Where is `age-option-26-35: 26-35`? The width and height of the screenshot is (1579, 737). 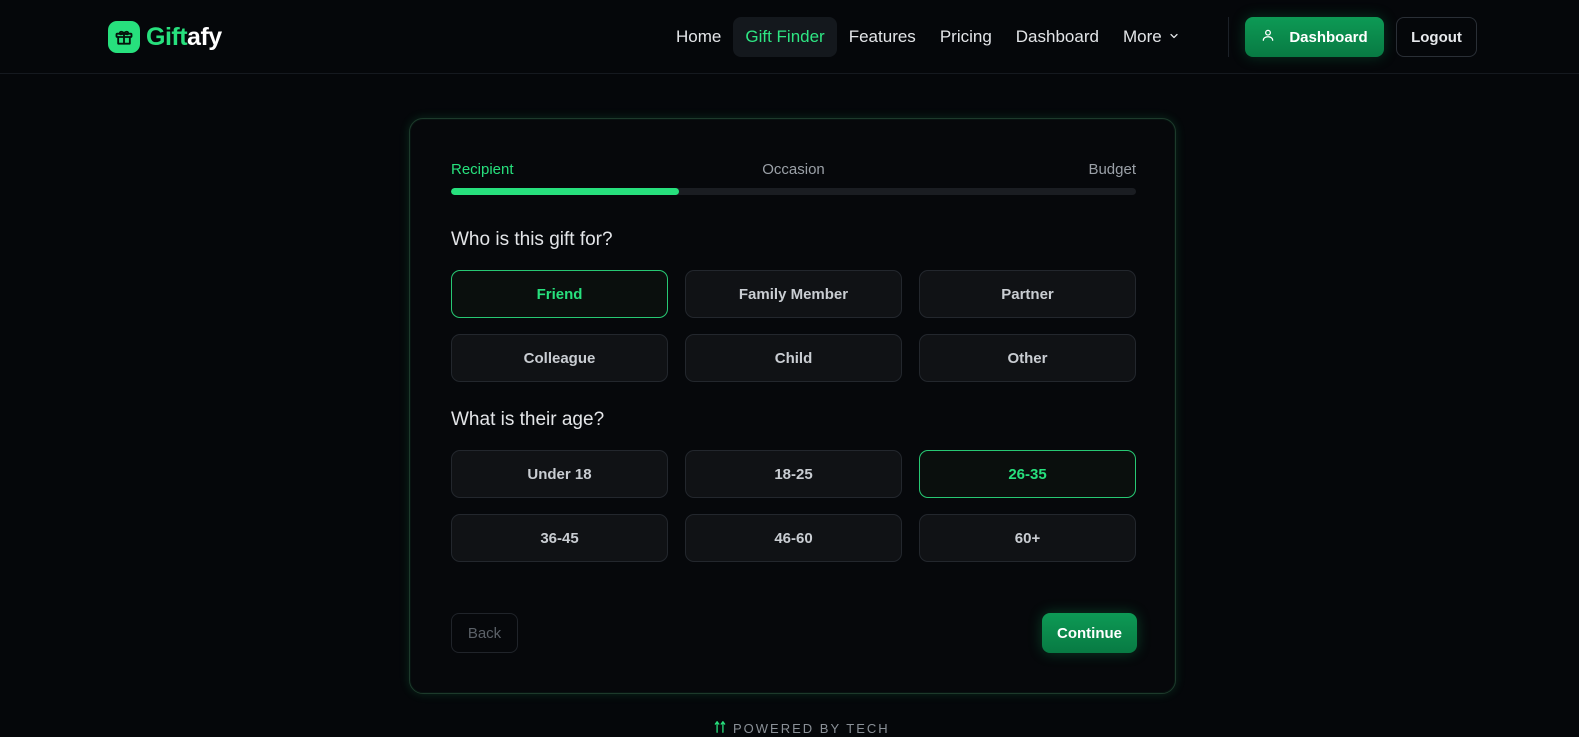 age-option-26-35: 26-35 is located at coordinates (1027, 474).